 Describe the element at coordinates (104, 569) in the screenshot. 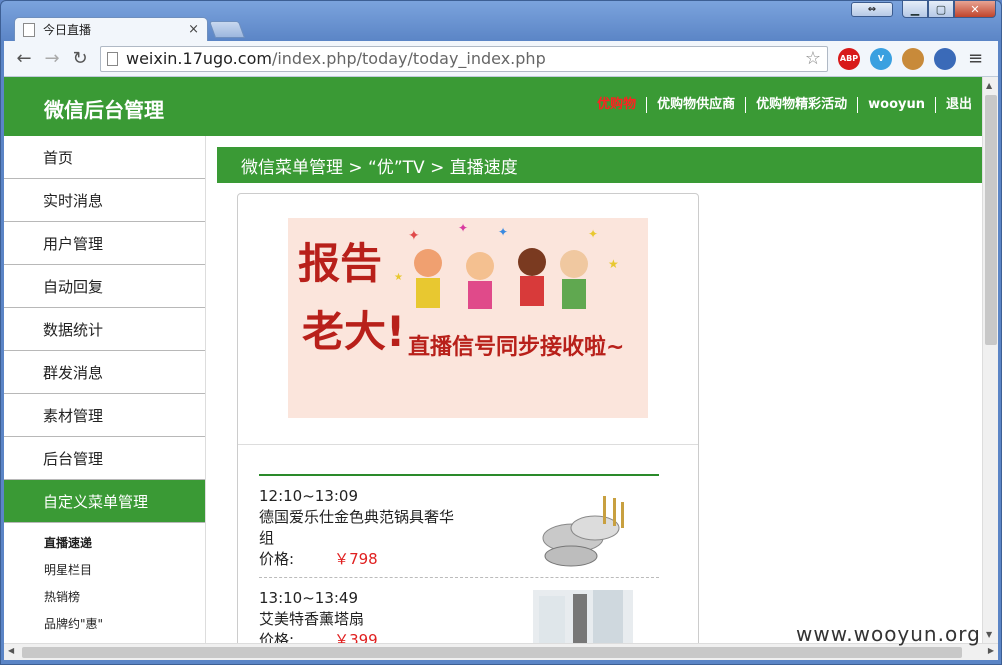

I see `sidebar-subitem-1: 明星栏目` at that location.